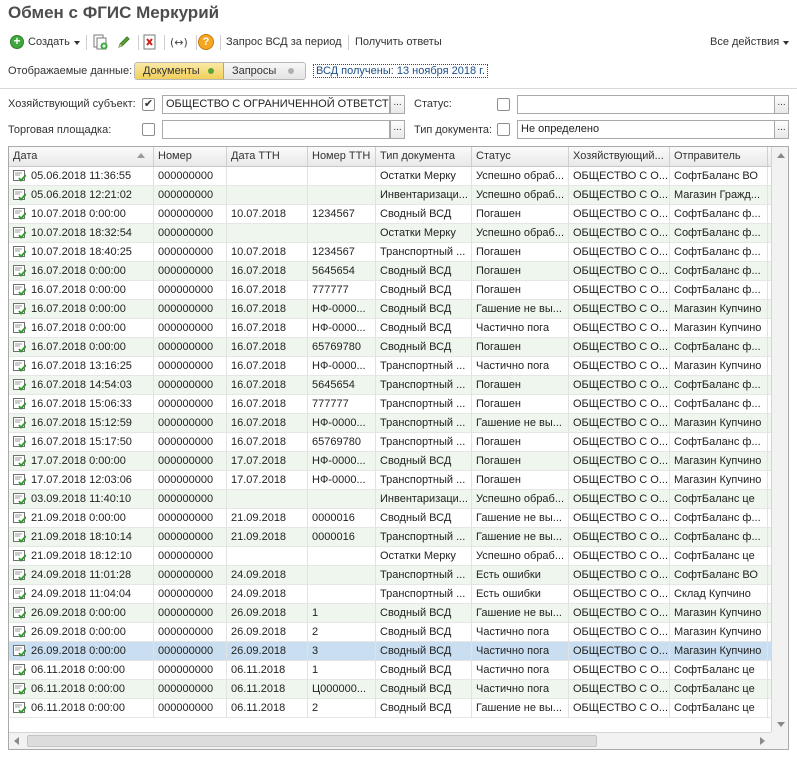 Image resolution: width=797 pixels, height=758 pixels. What do you see at coordinates (276, 129) in the screenshot?
I see `place-field` at bounding box center [276, 129].